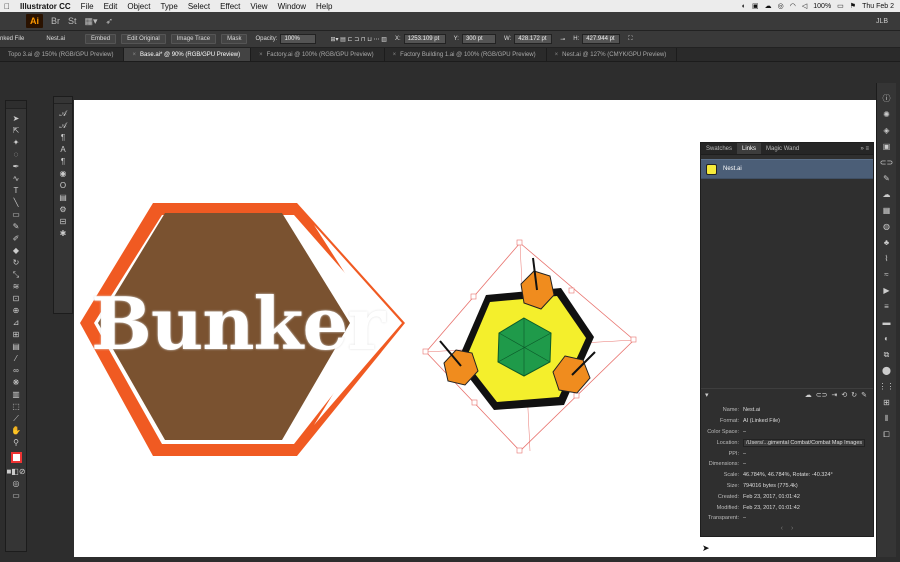 Image resolution: width=900 pixels, height=562 pixels. I want to click on edit-original-button: Edit Original, so click(143, 39).